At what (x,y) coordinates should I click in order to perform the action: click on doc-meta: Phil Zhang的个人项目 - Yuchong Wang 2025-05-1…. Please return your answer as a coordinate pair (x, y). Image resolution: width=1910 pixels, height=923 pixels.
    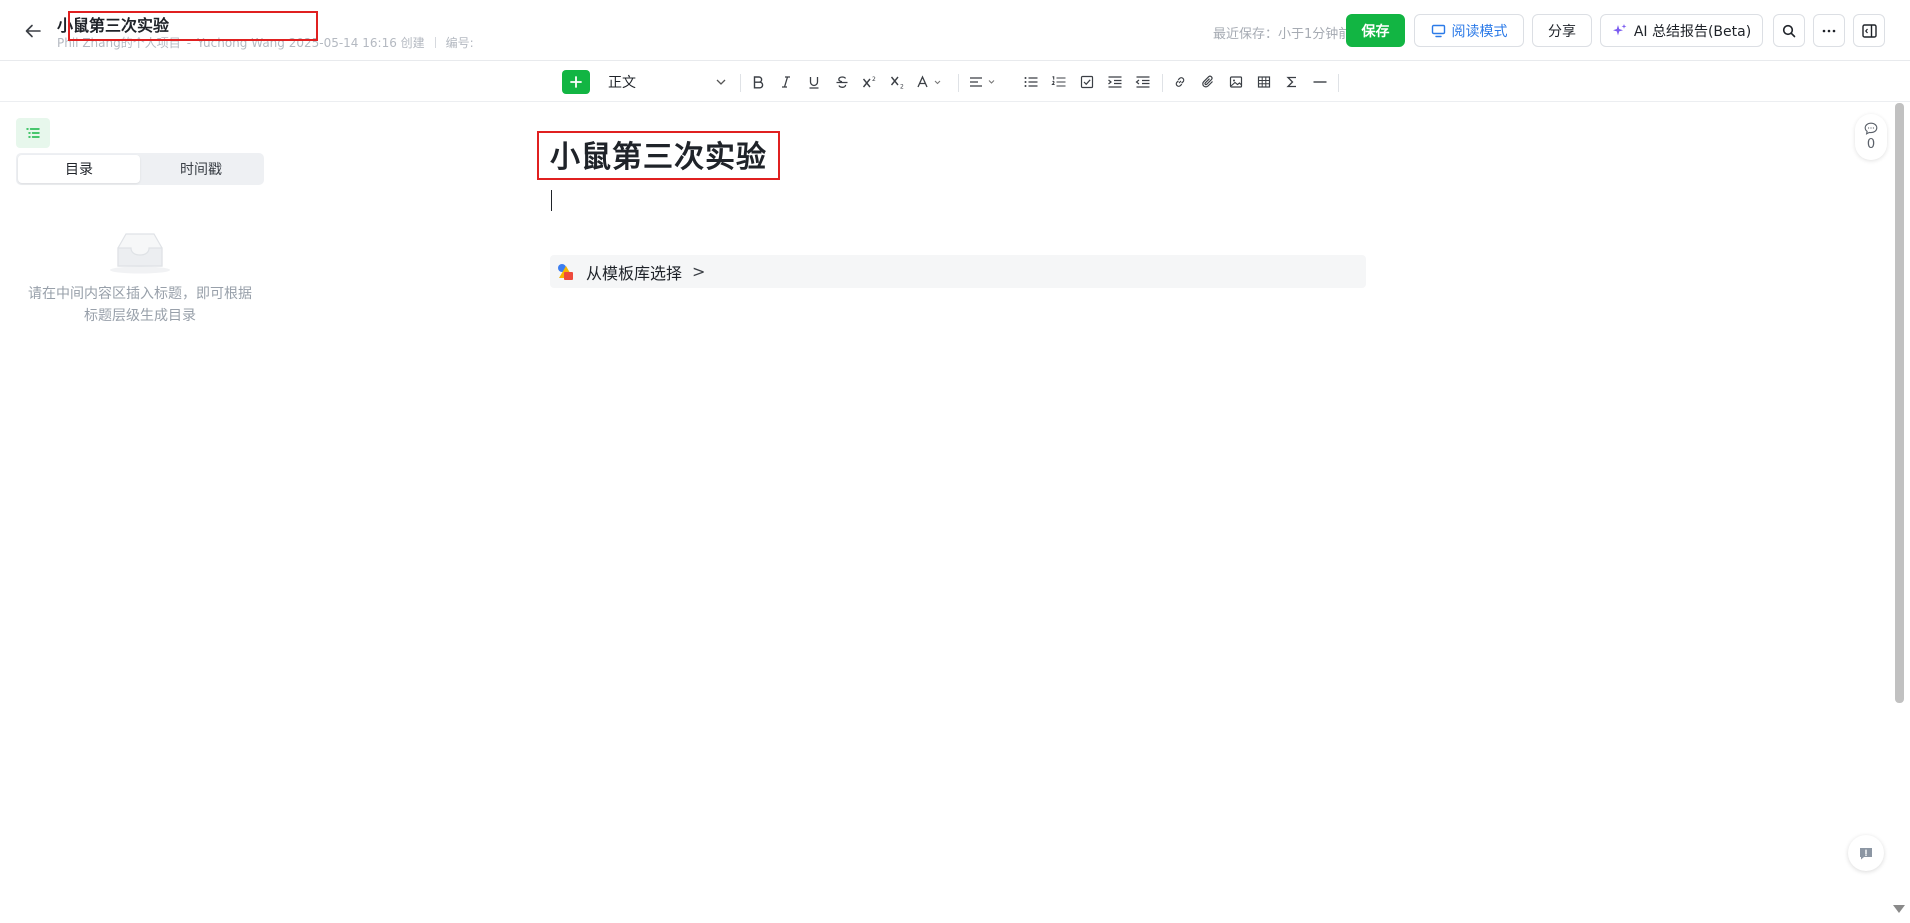
    Looking at the image, I should click on (265, 42).